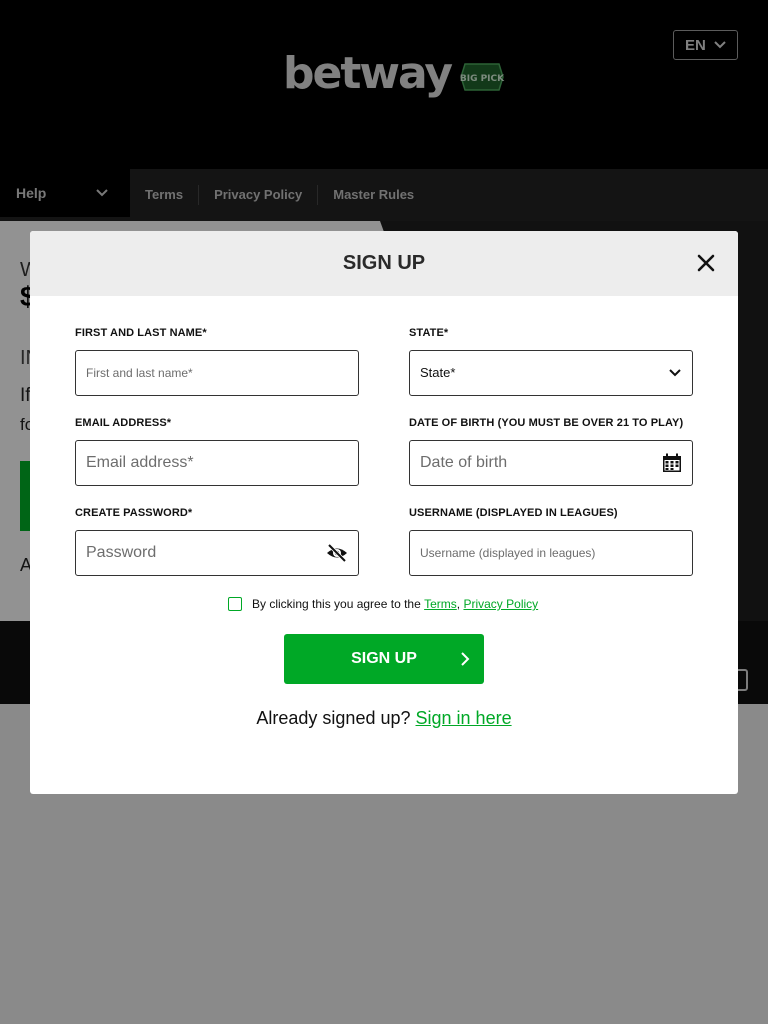 The image size is (768, 1024). I want to click on close-icon, so click(706, 263).